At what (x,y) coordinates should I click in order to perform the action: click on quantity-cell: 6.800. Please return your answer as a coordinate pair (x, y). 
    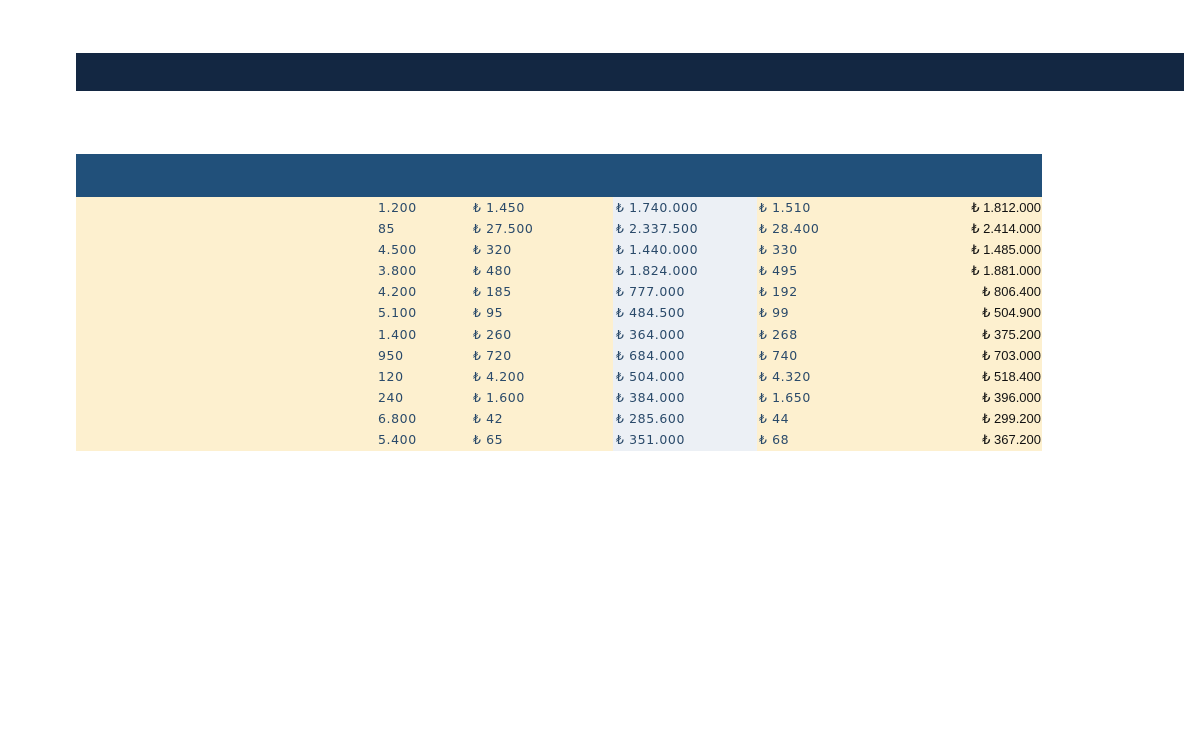
    Looking at the image, I should click on (397, 418).